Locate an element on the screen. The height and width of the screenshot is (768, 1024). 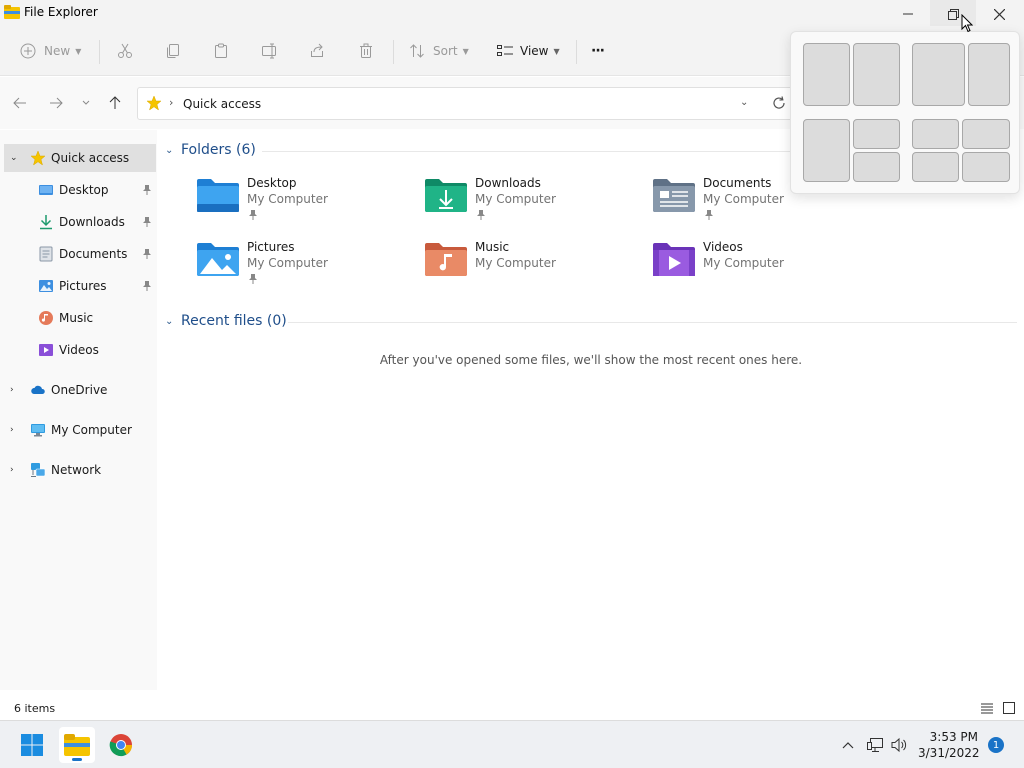
minimize-icon is located at coordinates (908, 14).